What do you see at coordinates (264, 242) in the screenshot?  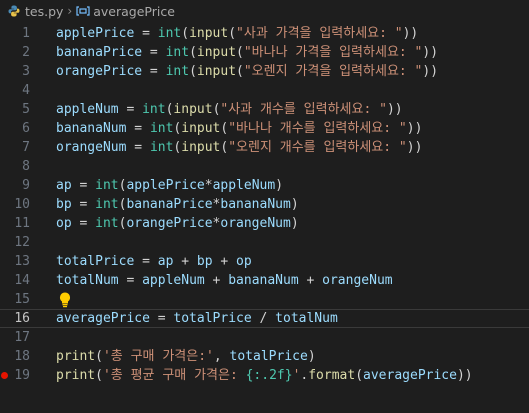 I see `code-line: 12` at bounding box center [264, 242].